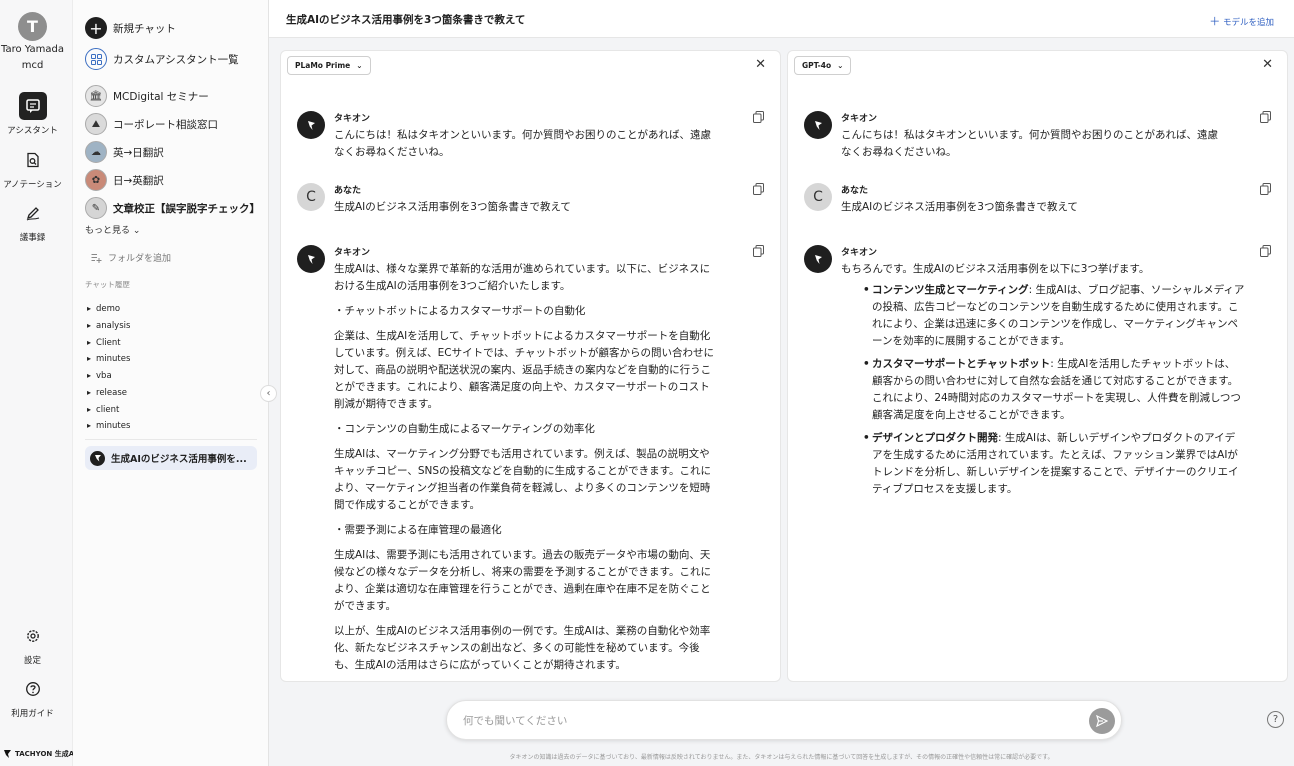  What do you see at coordinates (32, 65) in the screenshot?
I see `user-org: mcd` at bounding box center [32, 65].